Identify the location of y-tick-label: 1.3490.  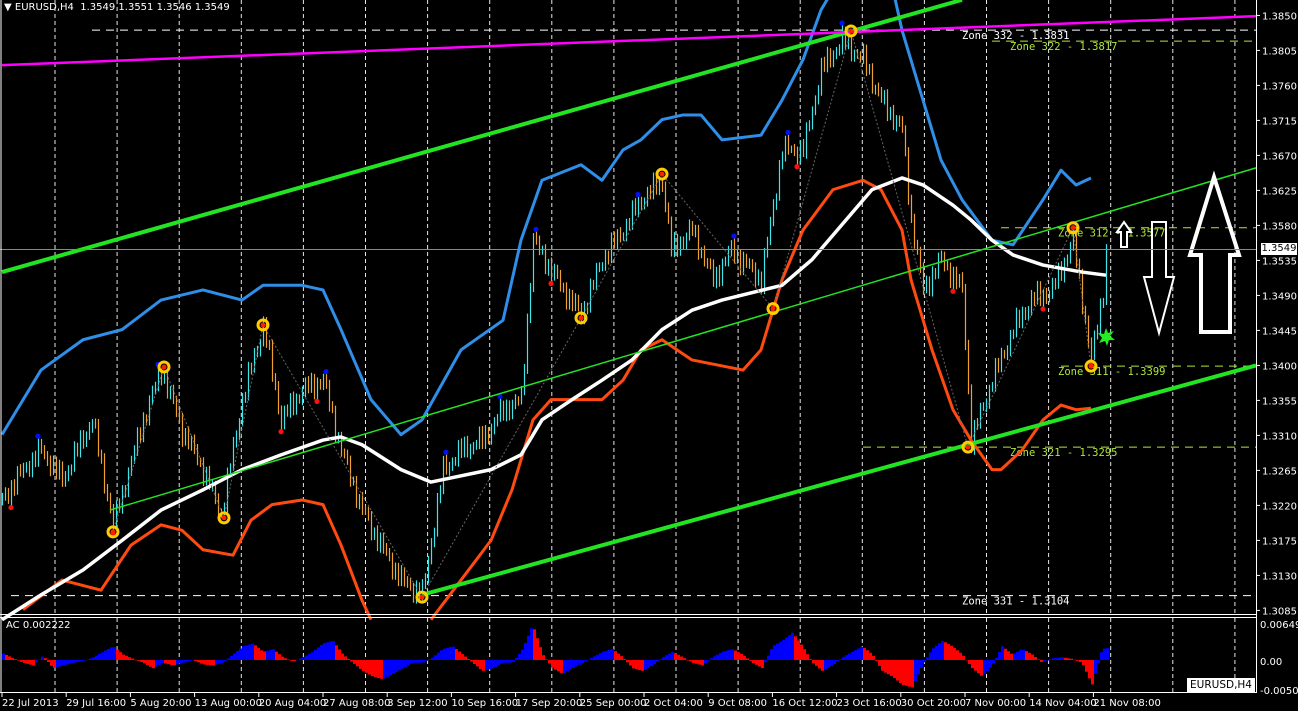
(1279, 296).